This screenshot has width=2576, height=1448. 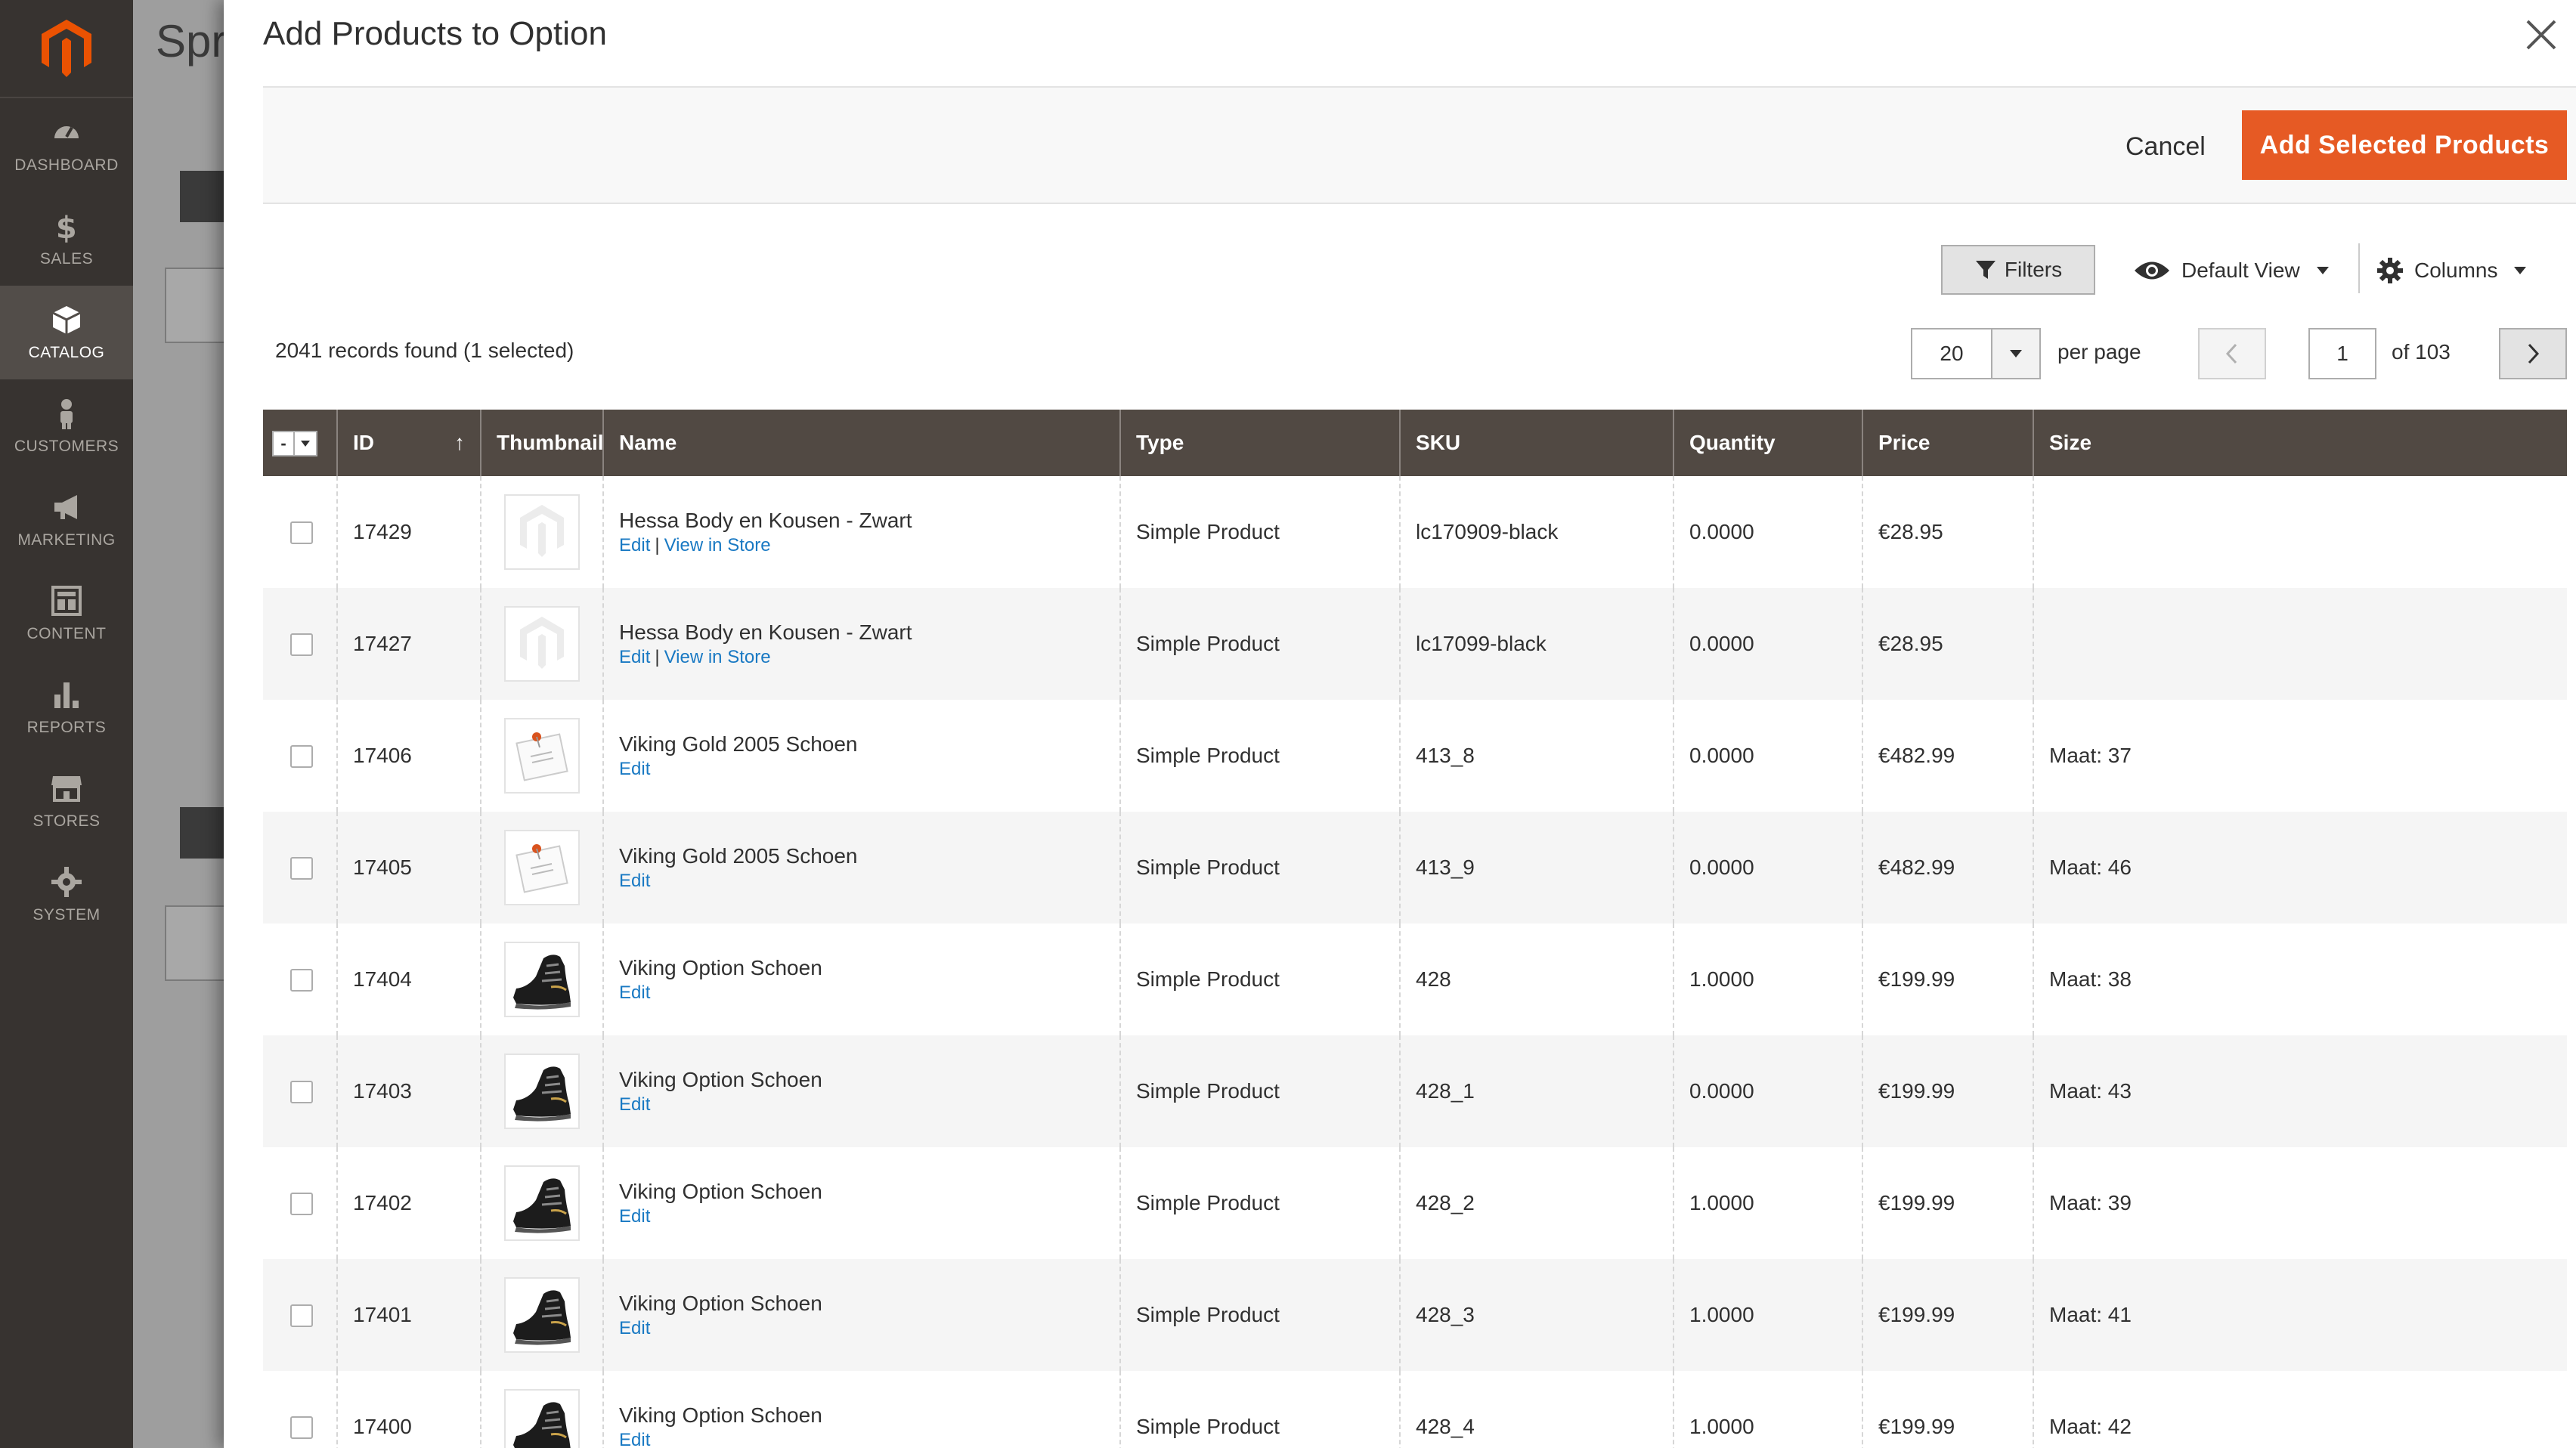 What do you see at coordinates (1976, 353) in the screenshot?
I see `per-page-select: 20` at bounding box center [1976, 353].